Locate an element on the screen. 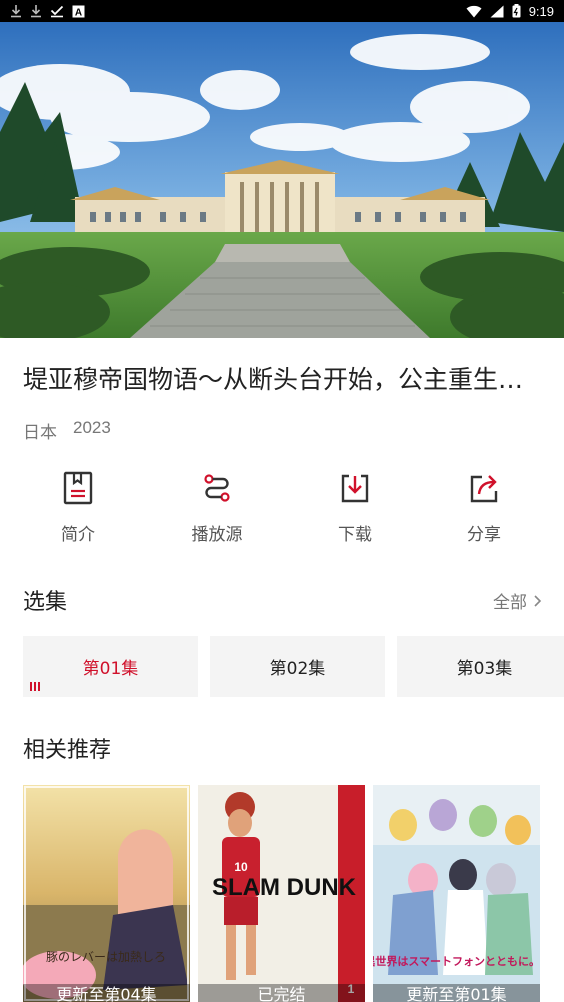 The height and width of the screenshot is (1002, 564). intro-label: 简介 is located at coordinates (78, 535).